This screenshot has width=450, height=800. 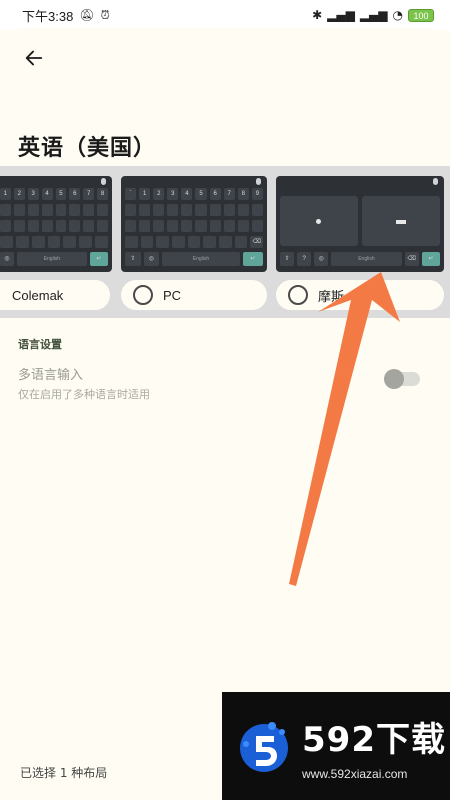 What do you see at coordinates (374, 739) in the screenshot?
I see `watermark-brand: 592下载` at bounding box center [374, 739].